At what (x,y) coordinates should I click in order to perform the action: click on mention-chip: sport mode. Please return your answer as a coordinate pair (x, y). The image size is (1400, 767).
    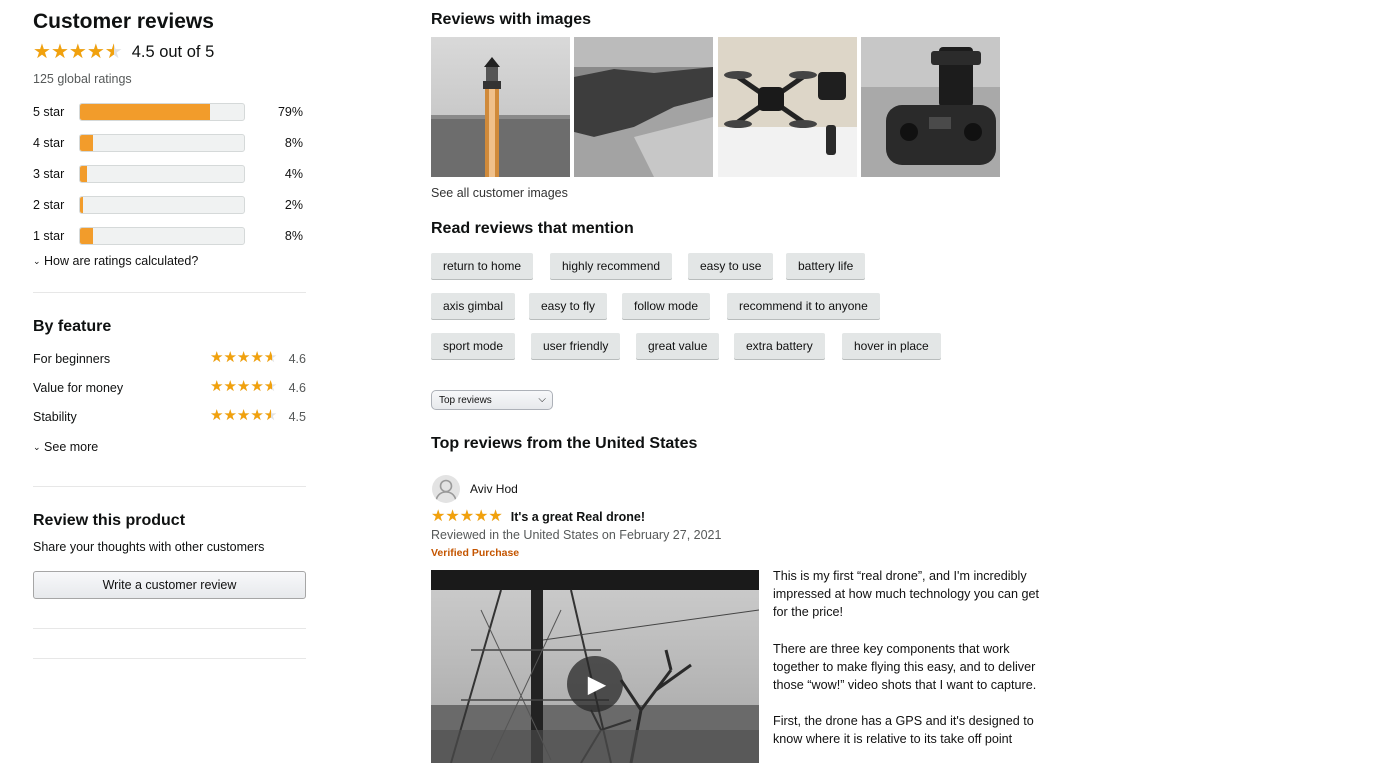
    Looking at the image, I should click on (473, 346).